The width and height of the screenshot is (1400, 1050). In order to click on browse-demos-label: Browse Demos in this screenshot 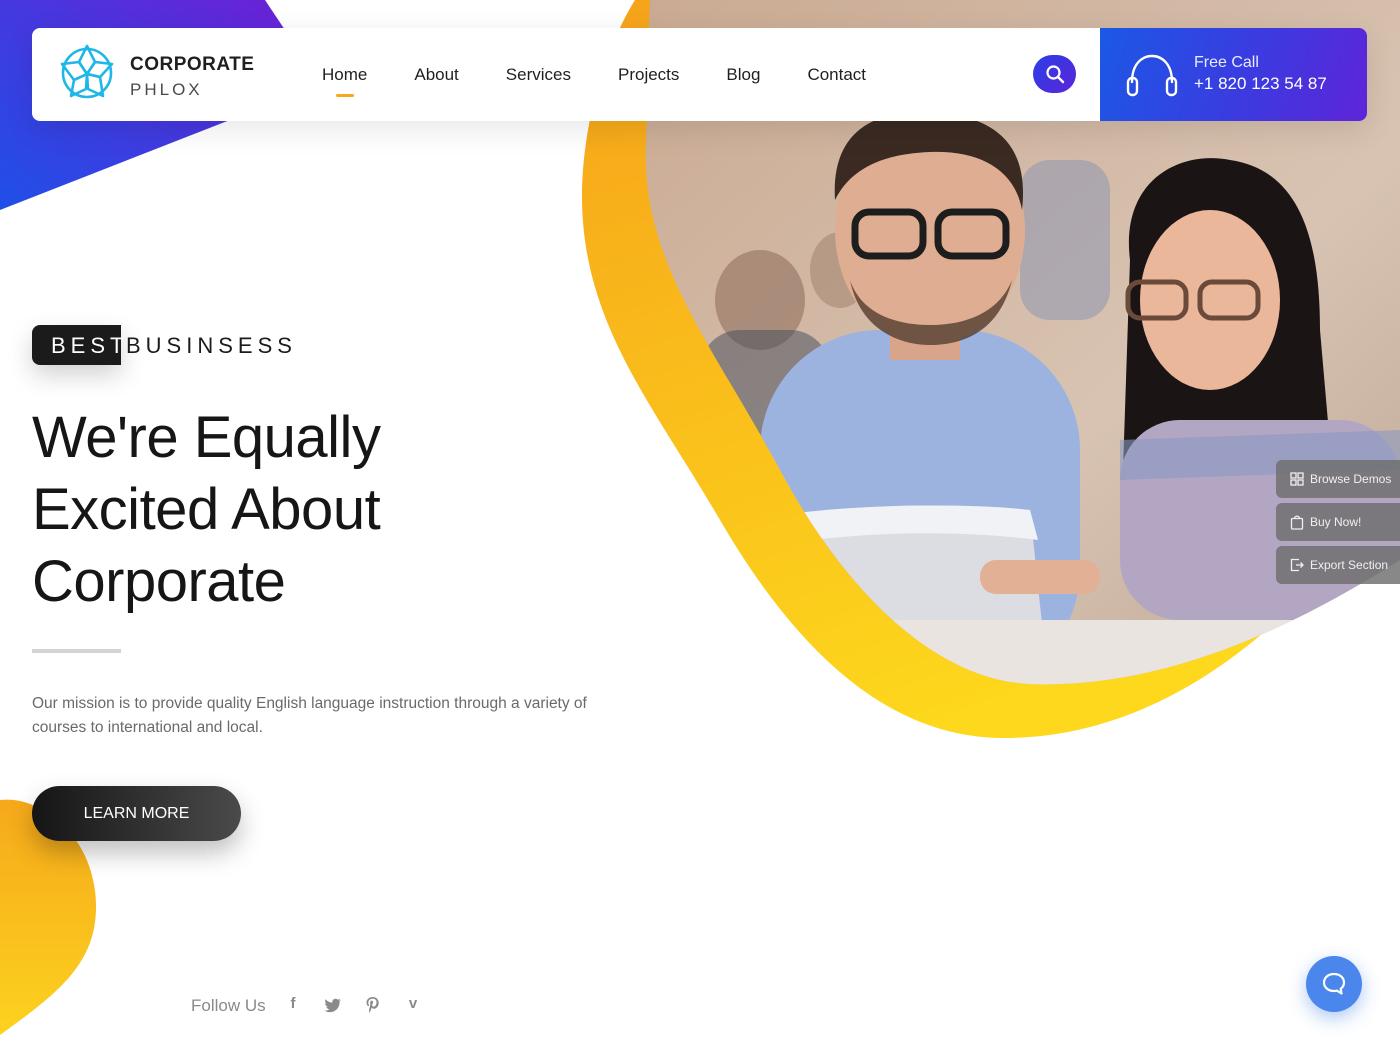, I will do `click(1351, 479)`.